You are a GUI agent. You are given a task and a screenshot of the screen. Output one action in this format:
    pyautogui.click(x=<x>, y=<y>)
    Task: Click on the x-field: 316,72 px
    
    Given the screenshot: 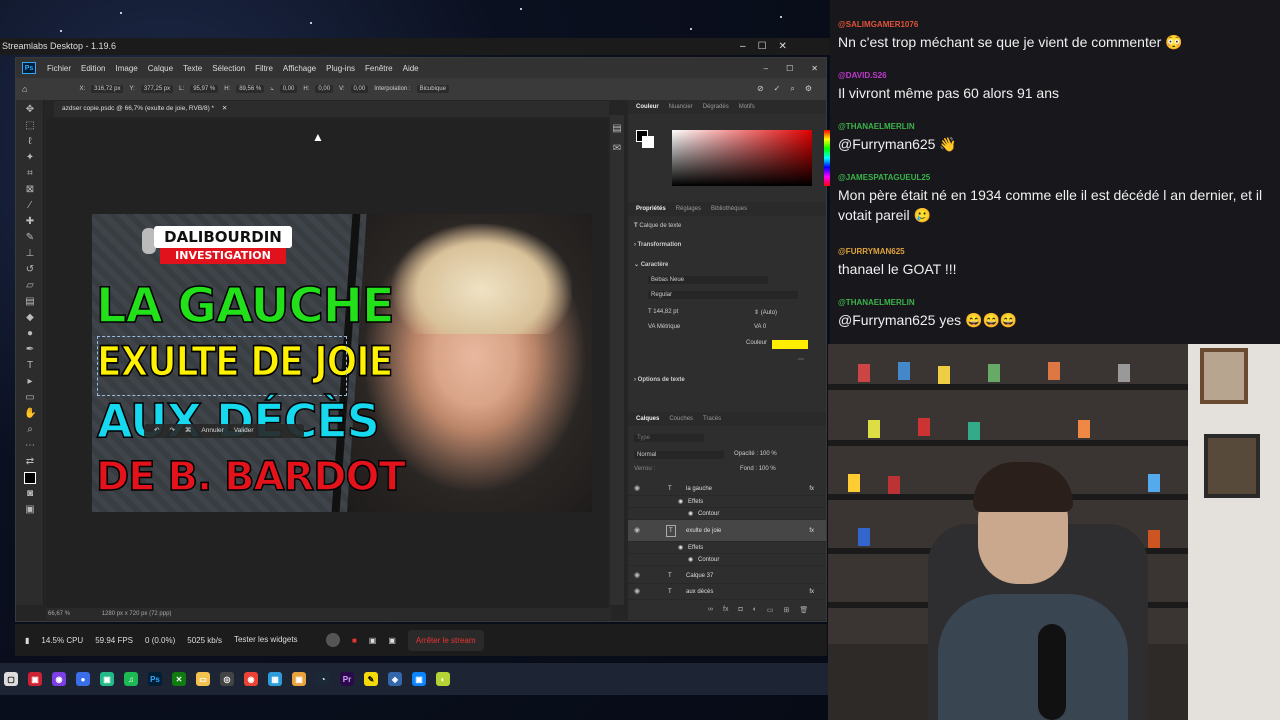 What is the action you would take?
    pyautogui.click(x=107, y=89)
    